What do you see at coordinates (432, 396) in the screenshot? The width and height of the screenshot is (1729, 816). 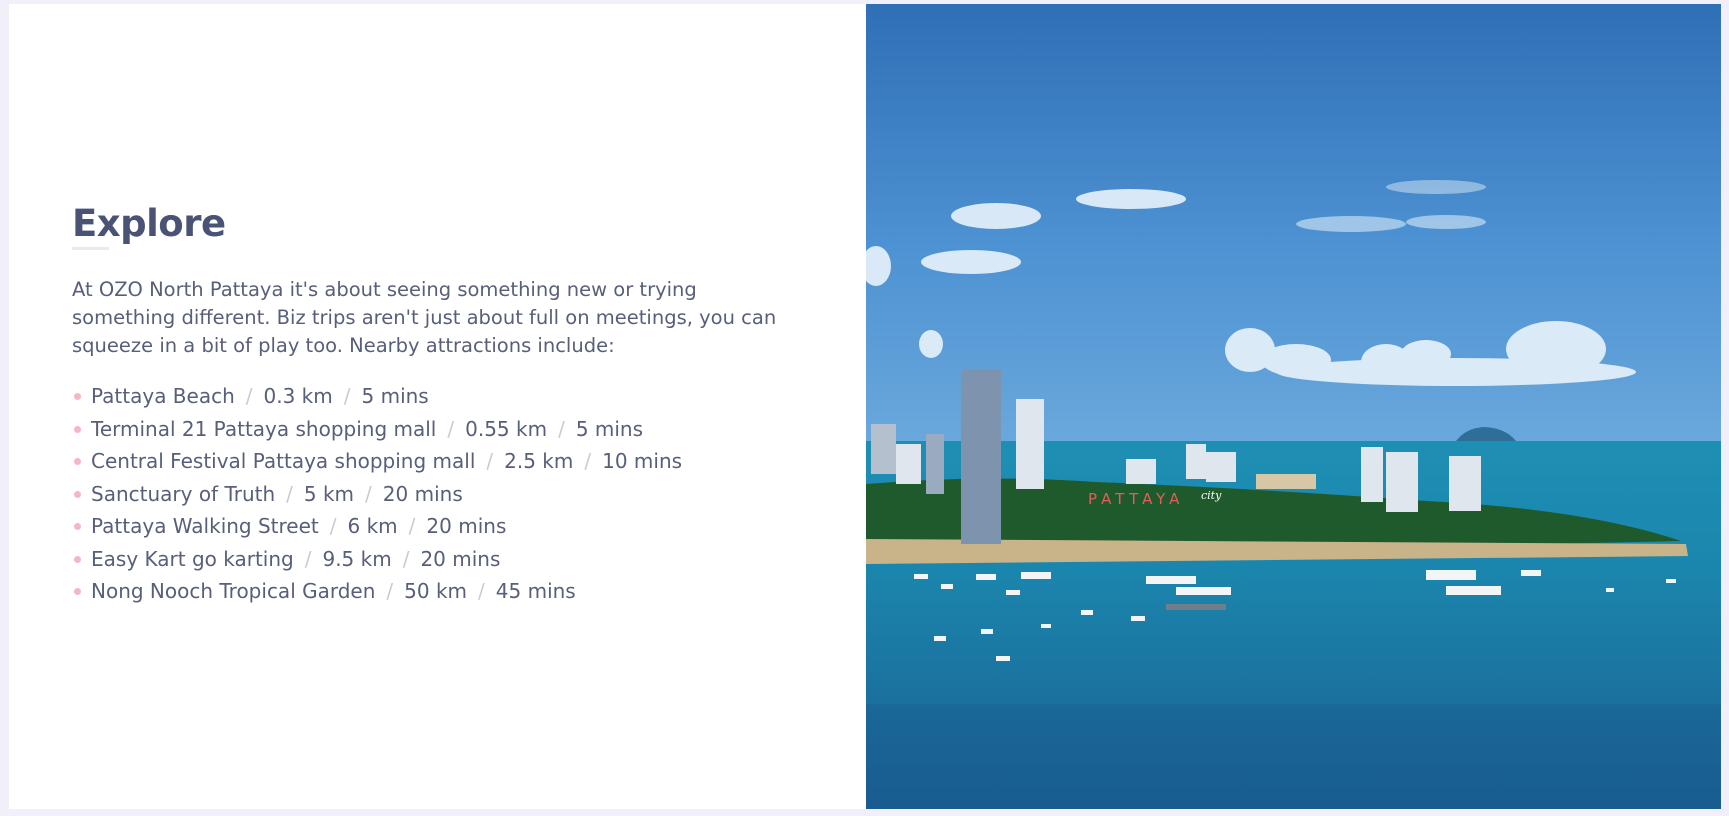 I see `attraction-item: Pattaya Beach / 0.3 km / 5 mins` at bounding box center [432, 396].